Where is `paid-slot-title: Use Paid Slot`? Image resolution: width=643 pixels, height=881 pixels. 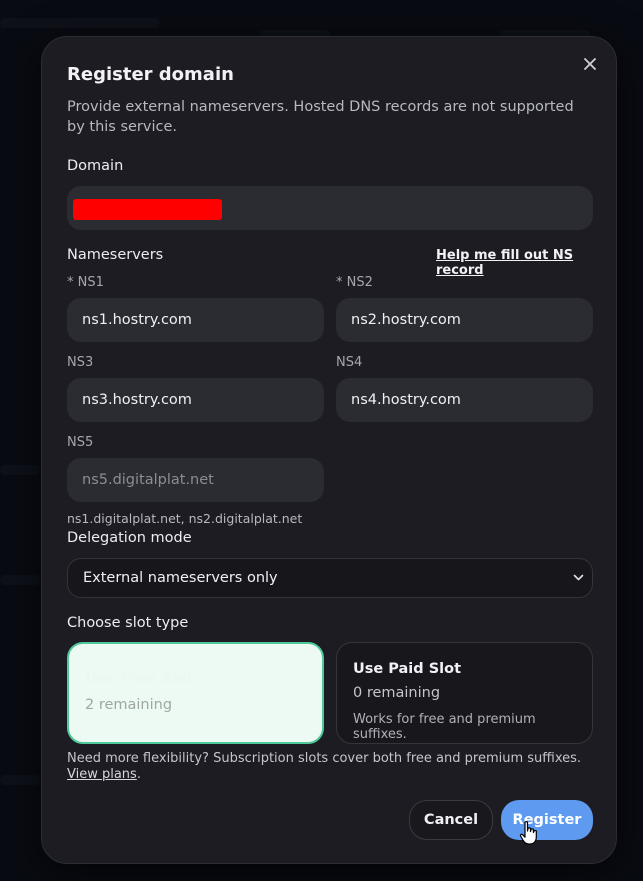 paid-slot-title: Use Paid Slot is located at coordinates (407, 669).